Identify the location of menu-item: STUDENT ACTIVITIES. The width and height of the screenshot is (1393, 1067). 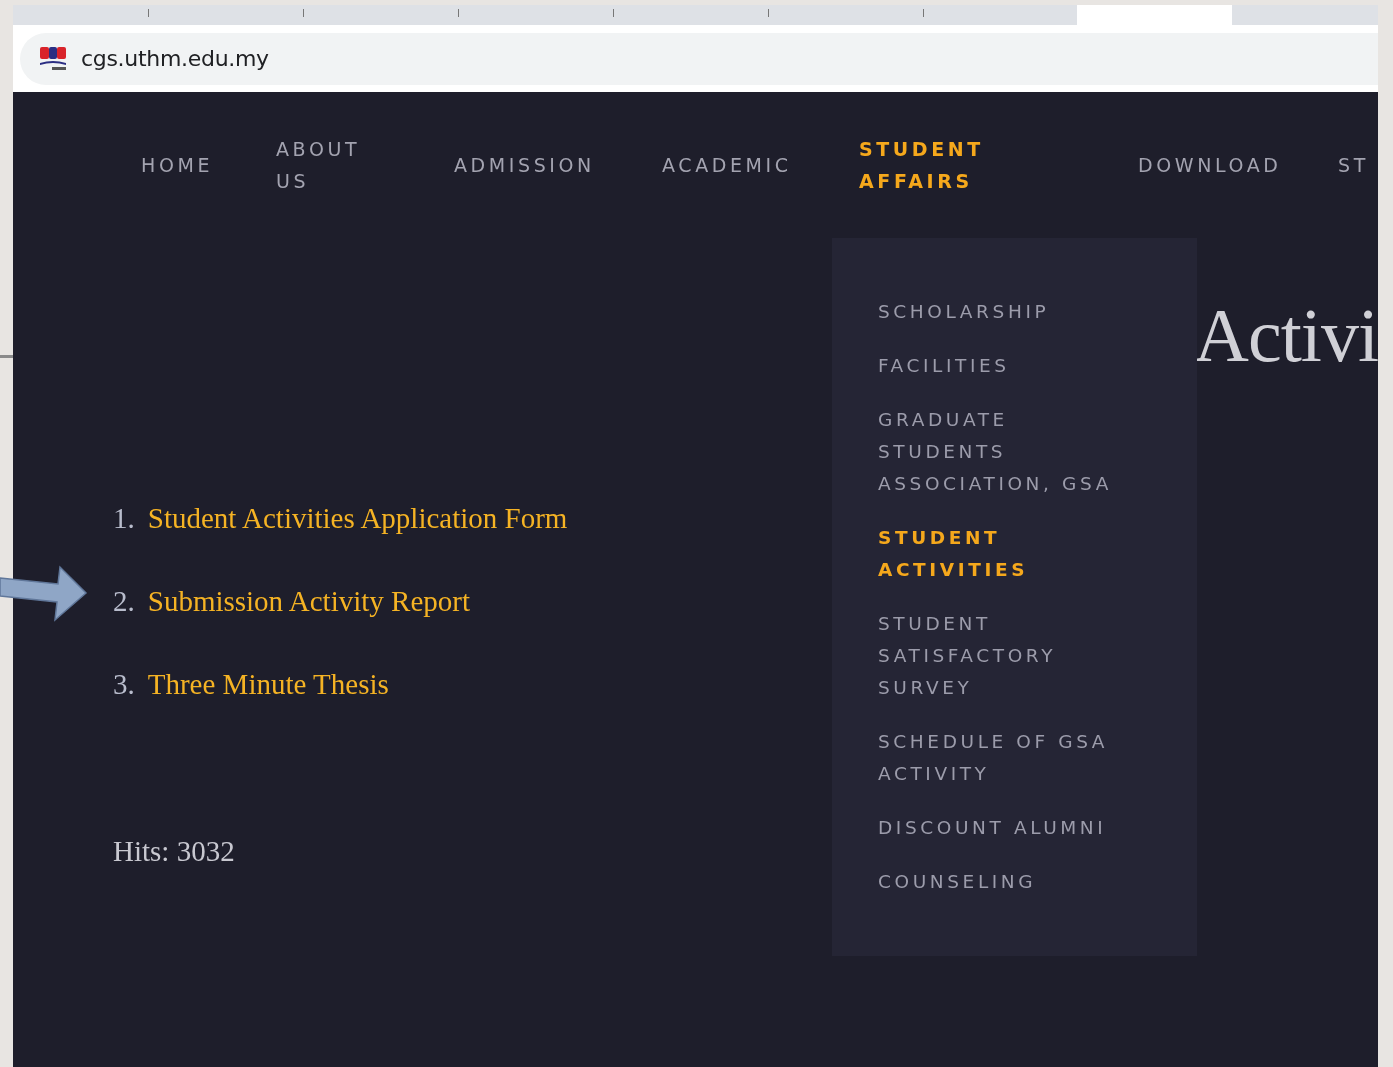
(1005, 554).